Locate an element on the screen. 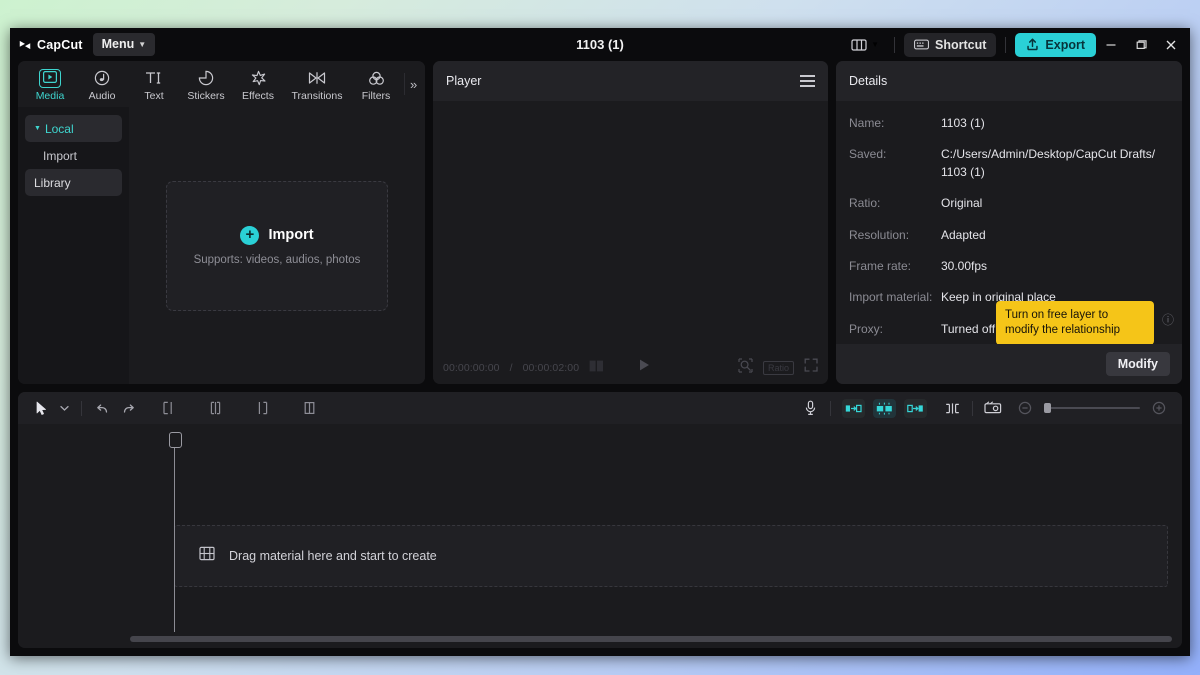 Image resolution: width=1200 pixels, height=675 pixels. export-button: Export is located at coordinates (1055, 44).